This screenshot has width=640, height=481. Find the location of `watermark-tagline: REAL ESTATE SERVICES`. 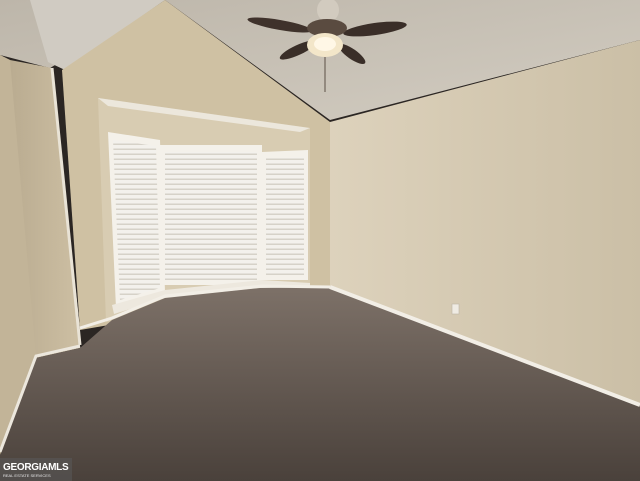

watermark-tagline: REAL ESTATE SERVICES is located at coordinates (27, 475).